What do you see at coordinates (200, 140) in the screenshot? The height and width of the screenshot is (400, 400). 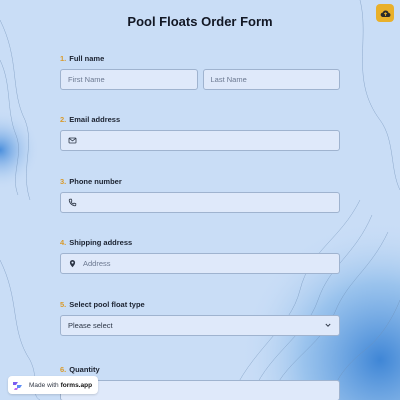 I see `email-field` at bounding box center [200, 140].